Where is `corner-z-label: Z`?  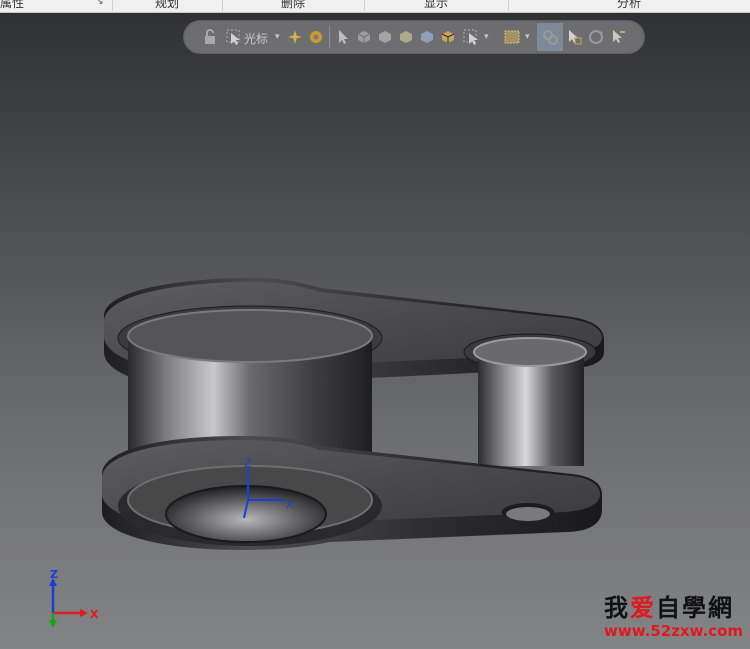
corner-z-label: Z is located at coordinates (54, 574).